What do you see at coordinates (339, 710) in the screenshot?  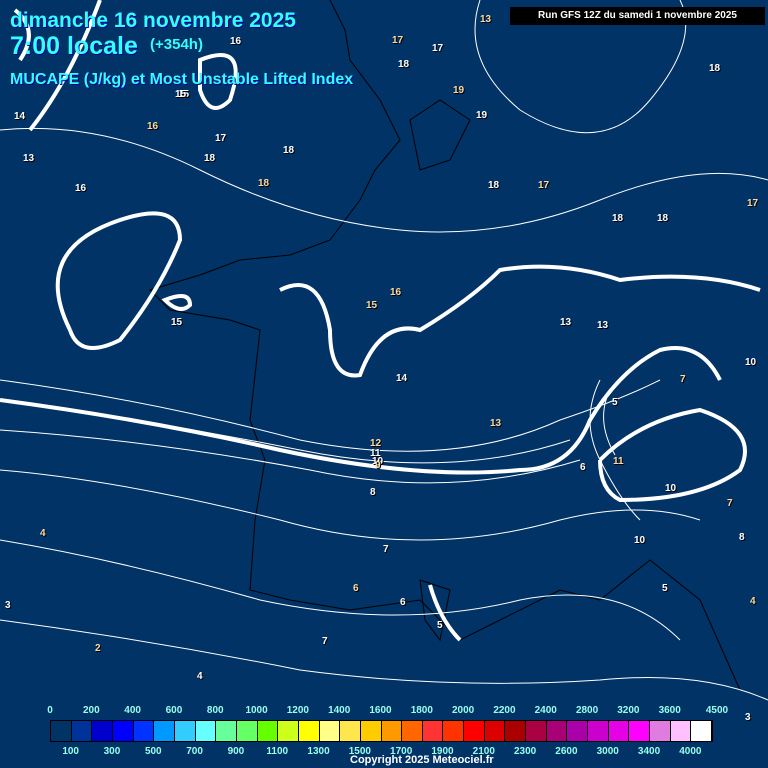 I see `legend-label-top: 1400` at bounding box center [339, 710].